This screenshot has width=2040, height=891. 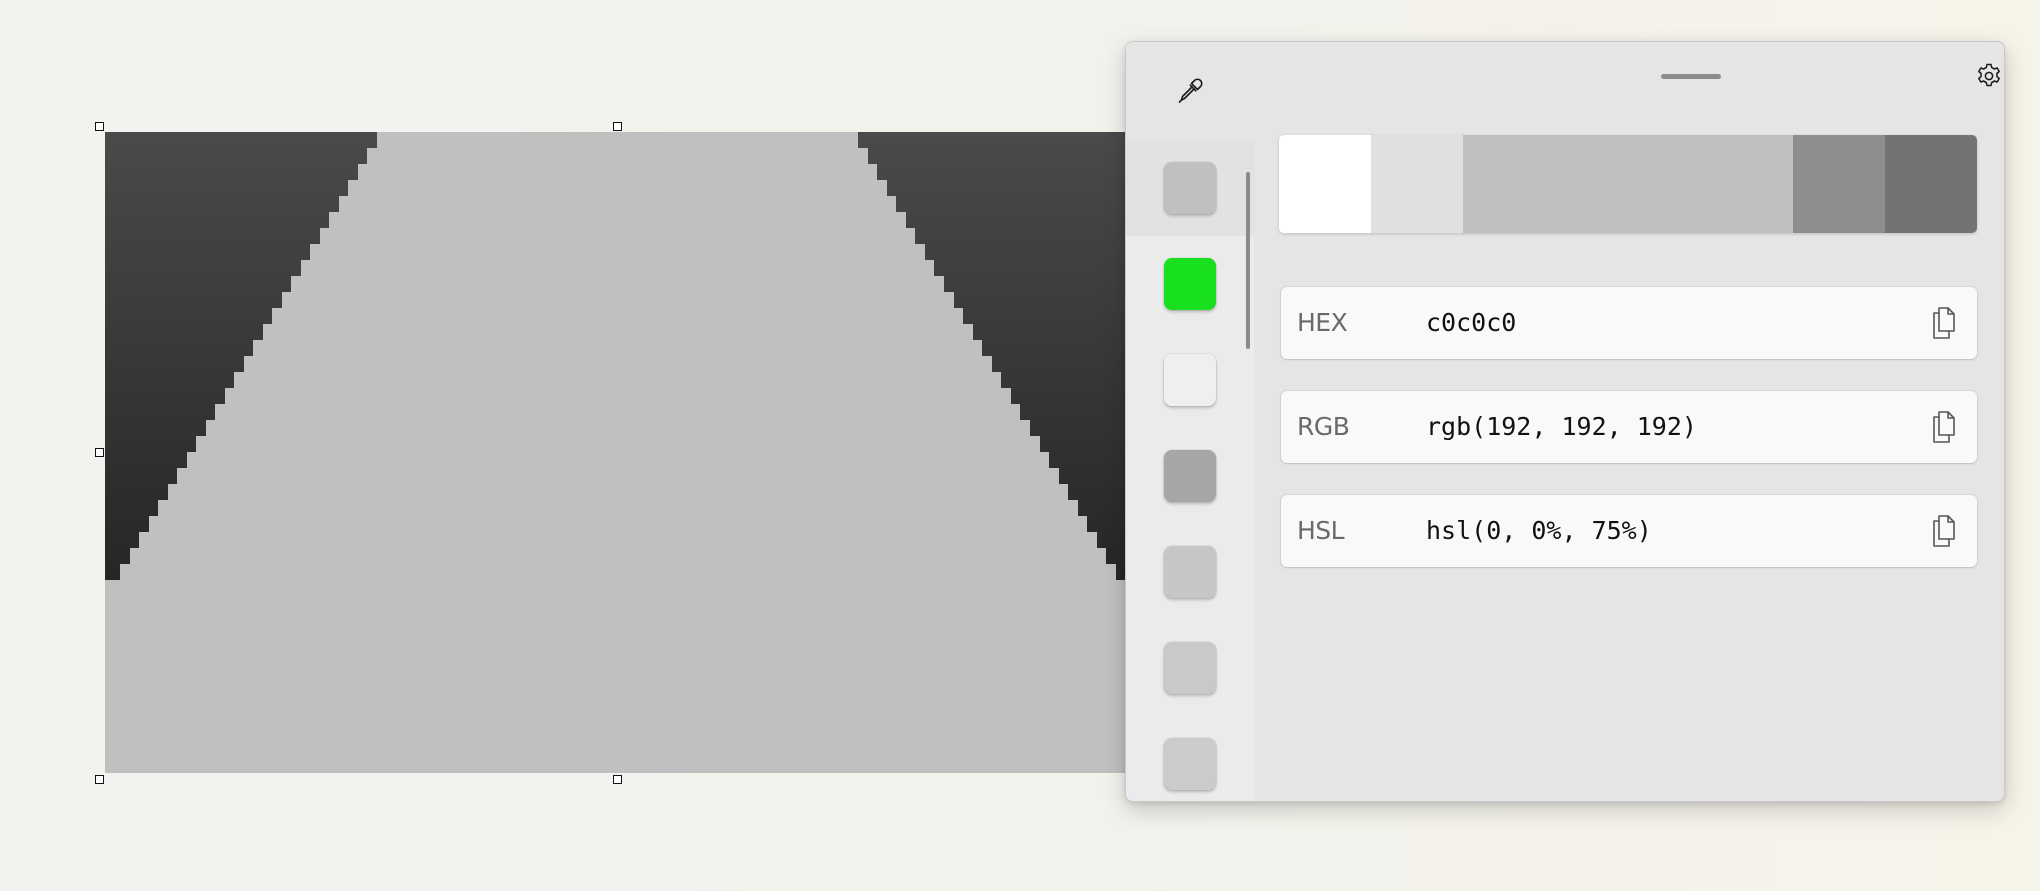 What do you see at coordinates (1248, 260) in the screenshot?
I see `history-scrollbar` at bounding box center [1248, 260].